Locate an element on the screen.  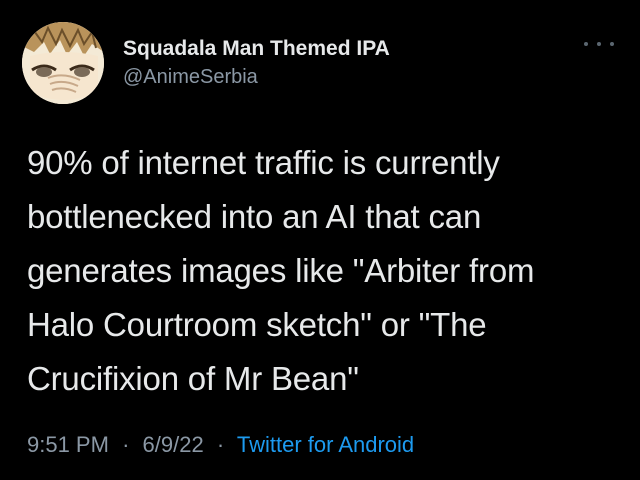
avatar is located at coordinates (63, 63).